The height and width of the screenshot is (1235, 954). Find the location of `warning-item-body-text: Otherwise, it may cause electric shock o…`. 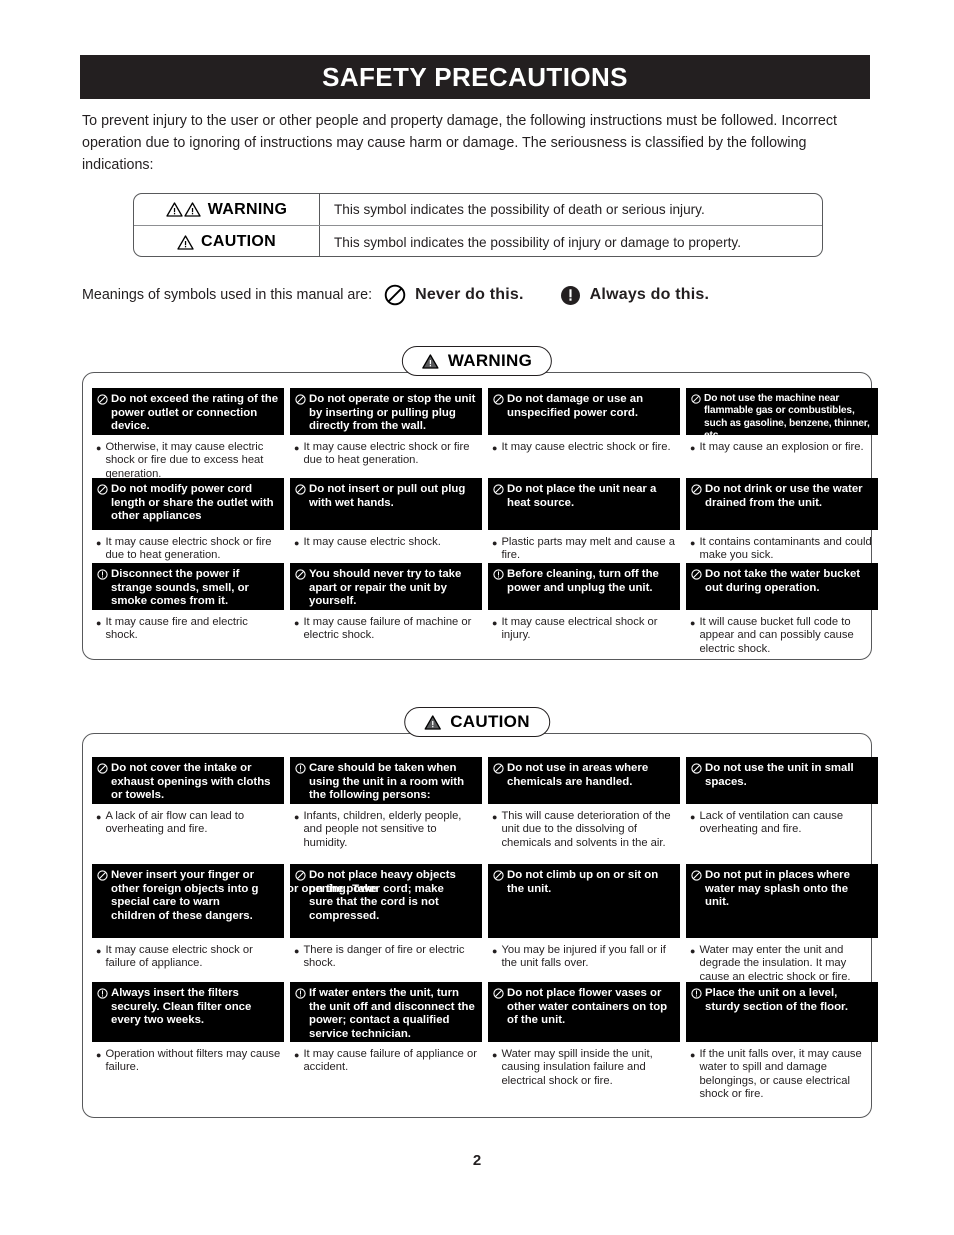

warning-item-body-text: Otherwise, it may cause electric shock o… is located at coordinates (184, 460).